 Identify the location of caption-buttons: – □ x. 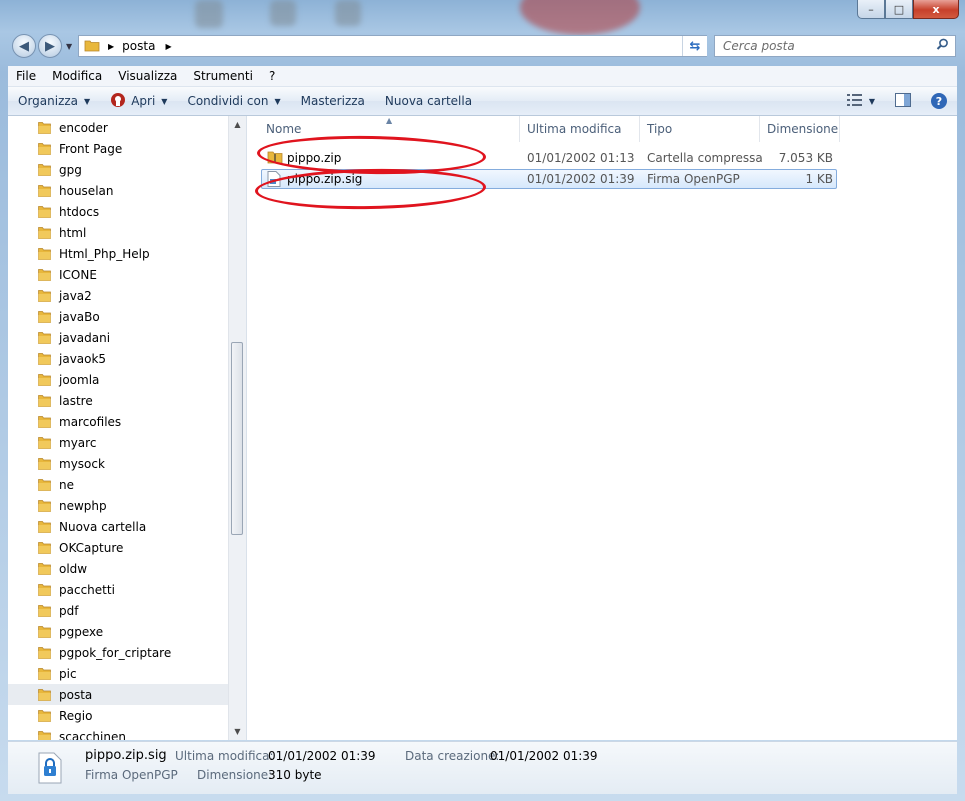
(908, 10).